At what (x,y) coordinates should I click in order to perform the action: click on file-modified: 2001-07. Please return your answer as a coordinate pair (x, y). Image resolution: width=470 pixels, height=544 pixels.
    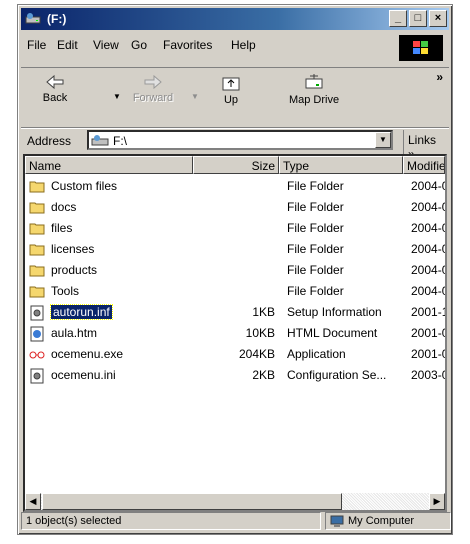
    Looking at the image, I should click on (428, 333).